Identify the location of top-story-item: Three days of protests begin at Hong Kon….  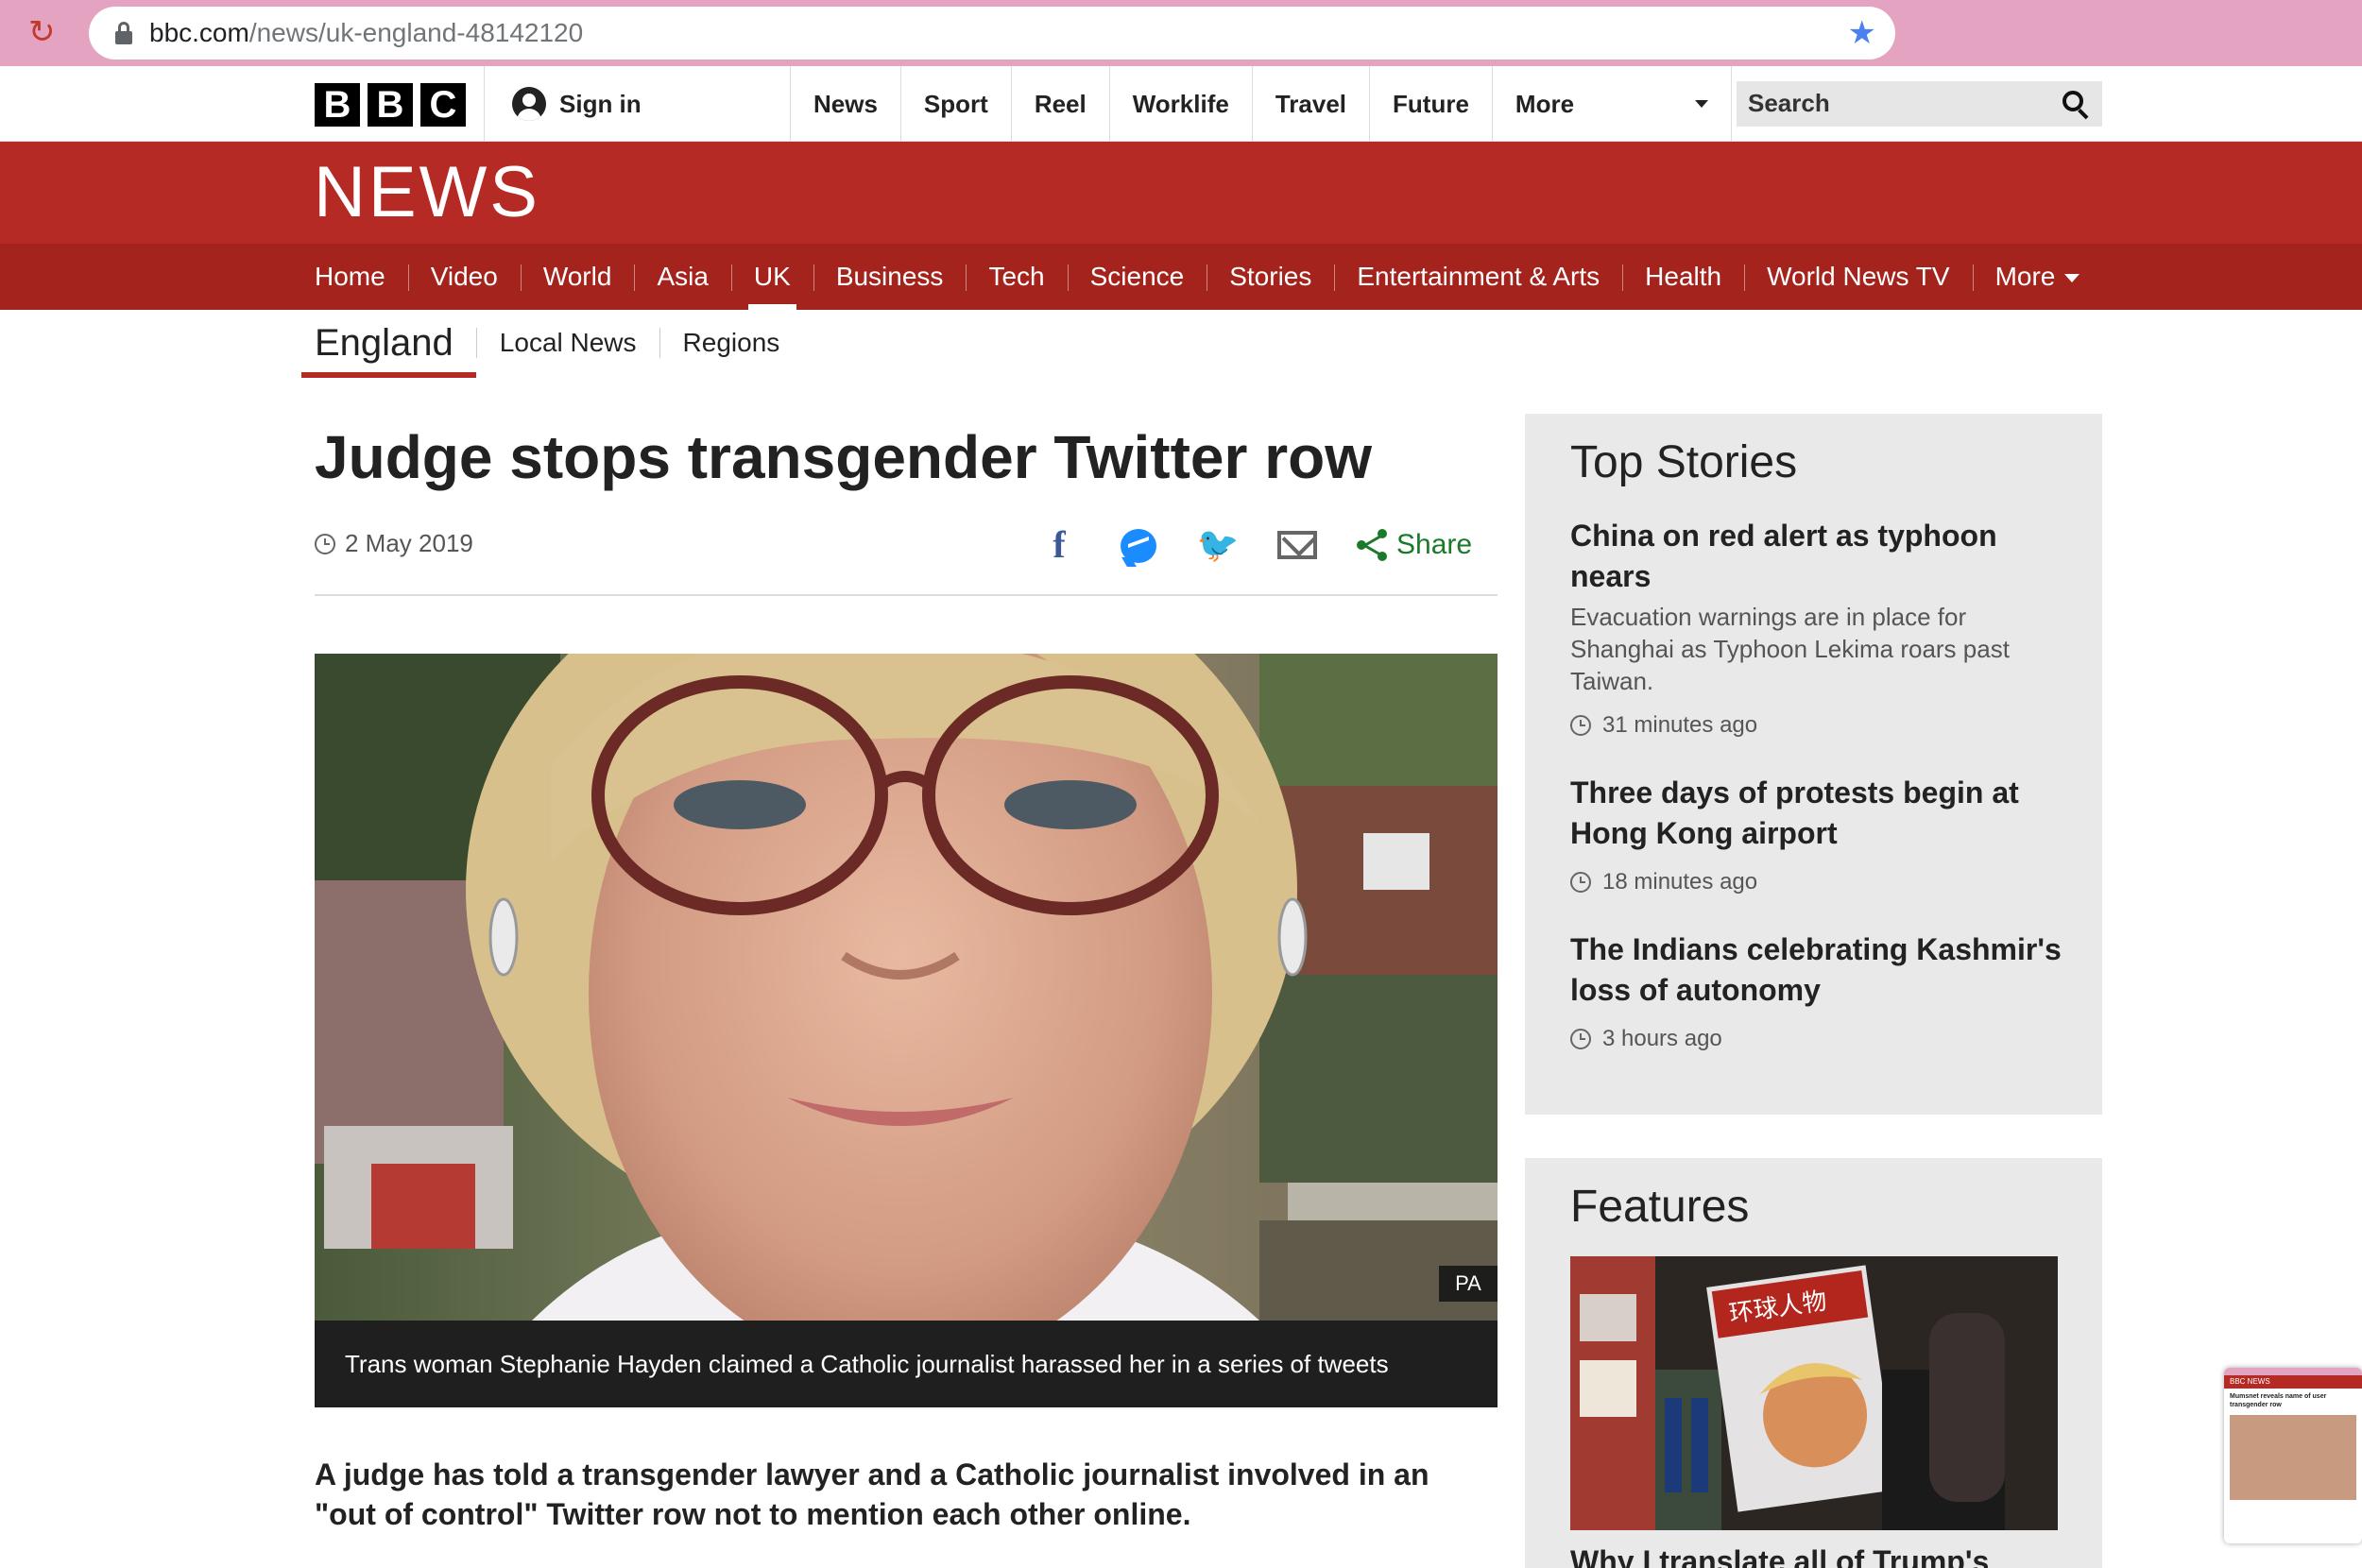
(1816, 834).